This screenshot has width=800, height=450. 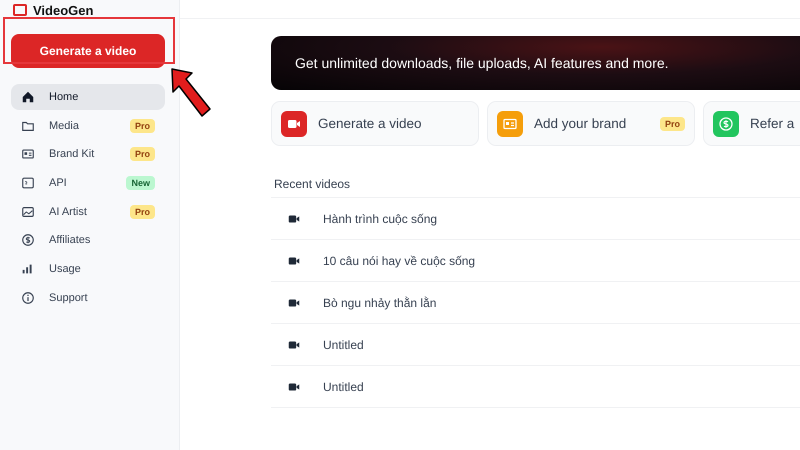 What do you see at coordinates (591, 123) in the screenshot?
I see `action-card: Add your brand Pro` at bounding box center [591, 123].